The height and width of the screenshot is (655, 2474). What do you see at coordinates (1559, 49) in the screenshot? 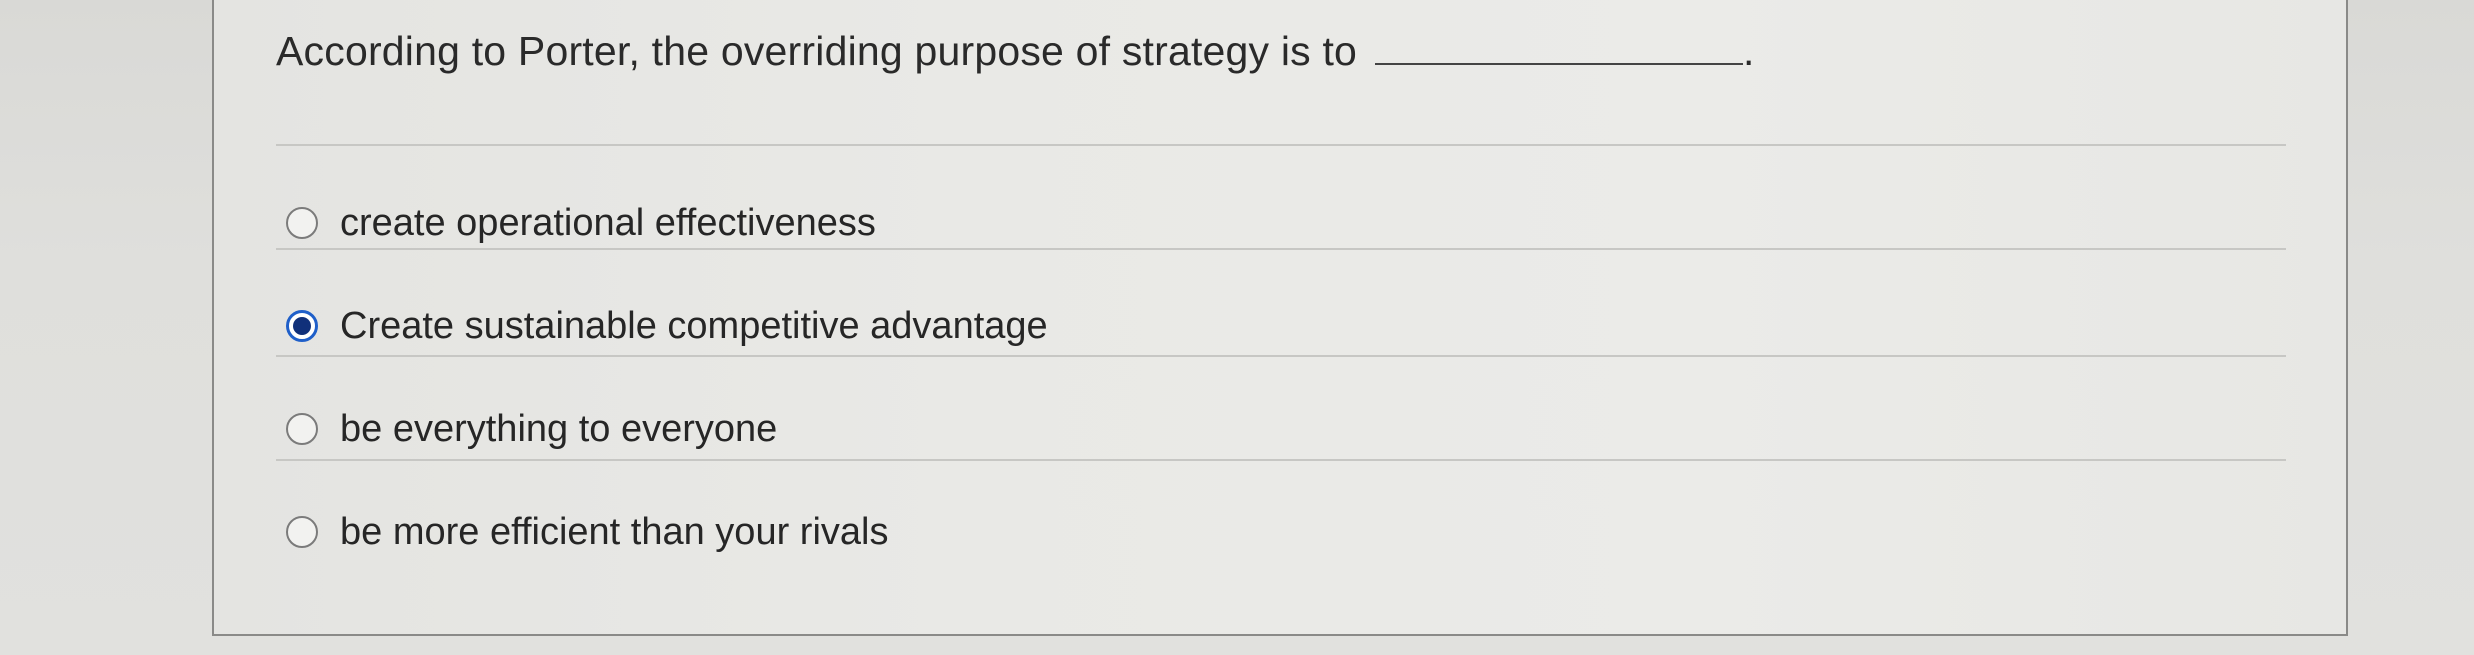
I see `answer-blank` at bounding box center [1559, 49].